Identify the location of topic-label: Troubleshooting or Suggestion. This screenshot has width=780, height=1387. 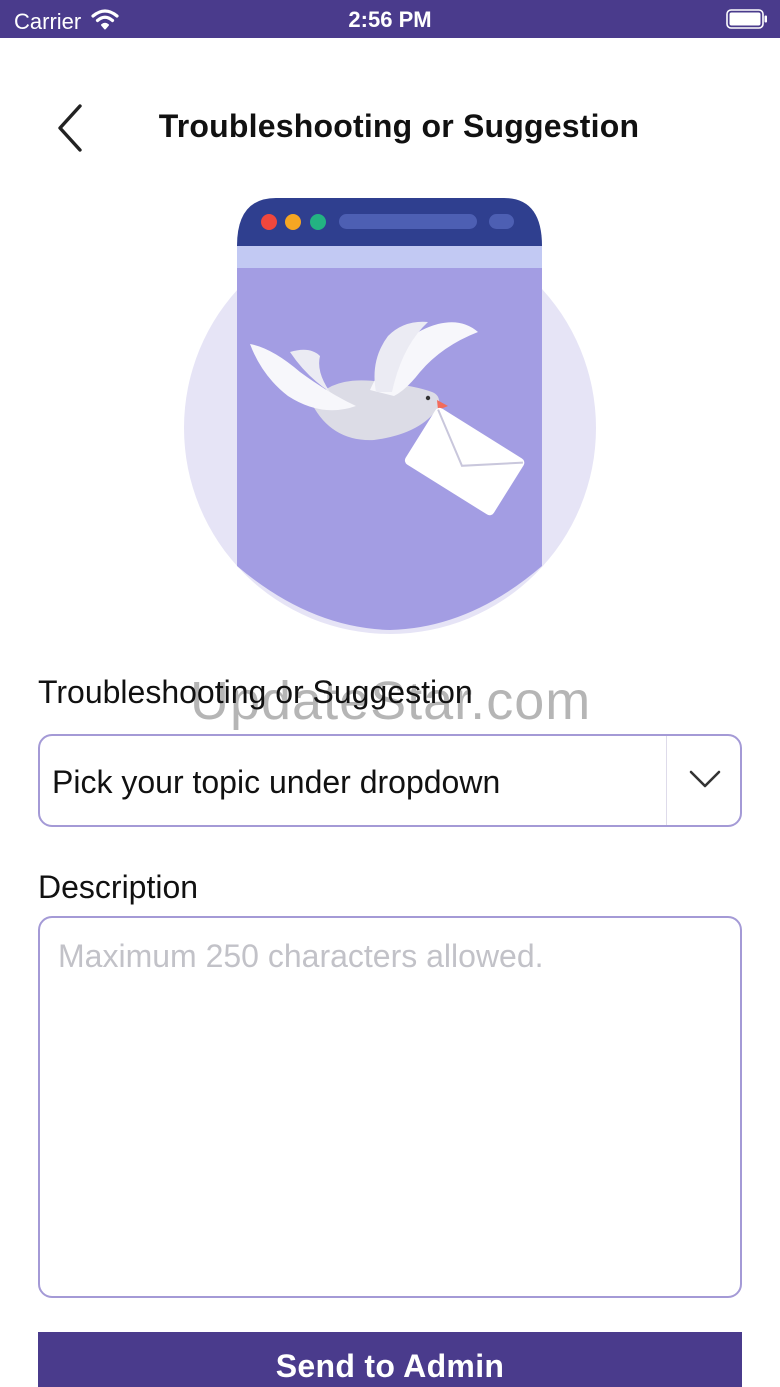
(255, 692).